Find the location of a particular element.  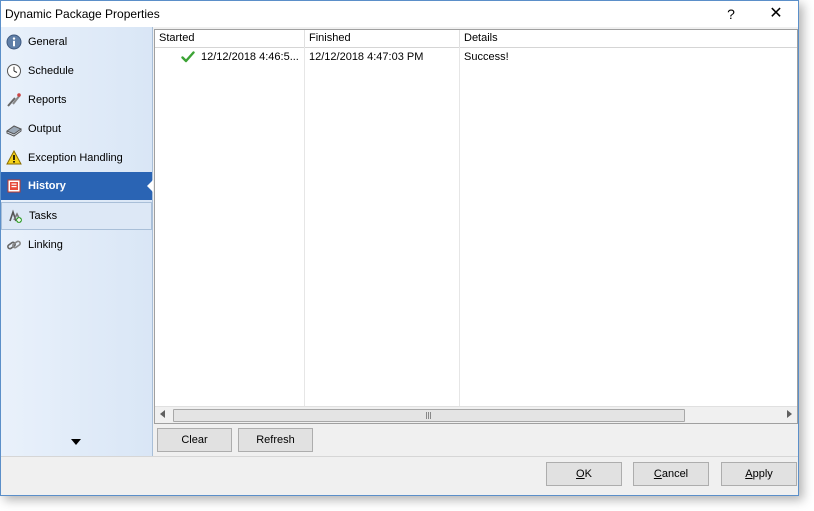

scroll-left-icon is located at coordinates (162, 414).